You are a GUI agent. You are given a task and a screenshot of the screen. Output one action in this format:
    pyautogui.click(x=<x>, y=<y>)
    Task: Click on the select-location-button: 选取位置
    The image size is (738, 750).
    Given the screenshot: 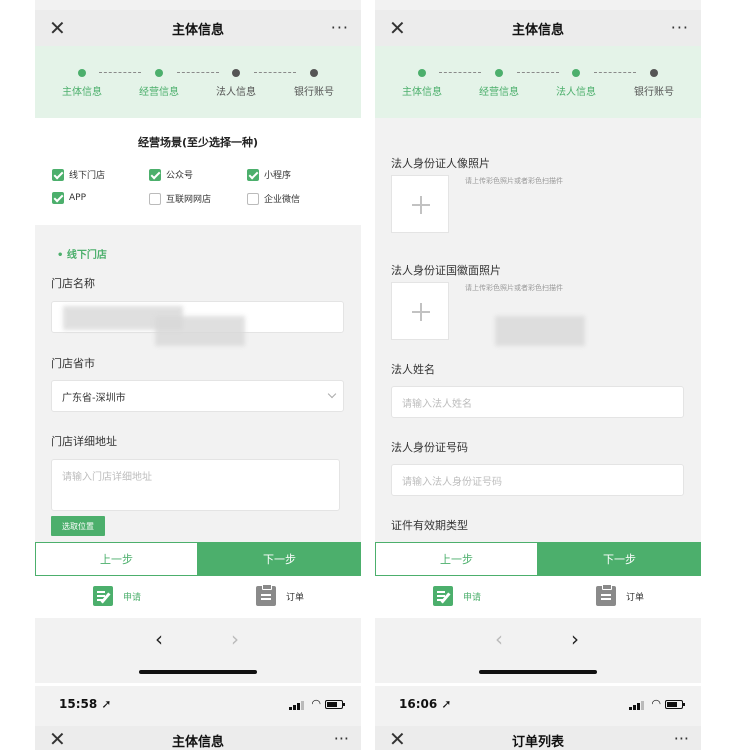 What is the action you would take?
    pyautogui.click(x=78, y=526)
    